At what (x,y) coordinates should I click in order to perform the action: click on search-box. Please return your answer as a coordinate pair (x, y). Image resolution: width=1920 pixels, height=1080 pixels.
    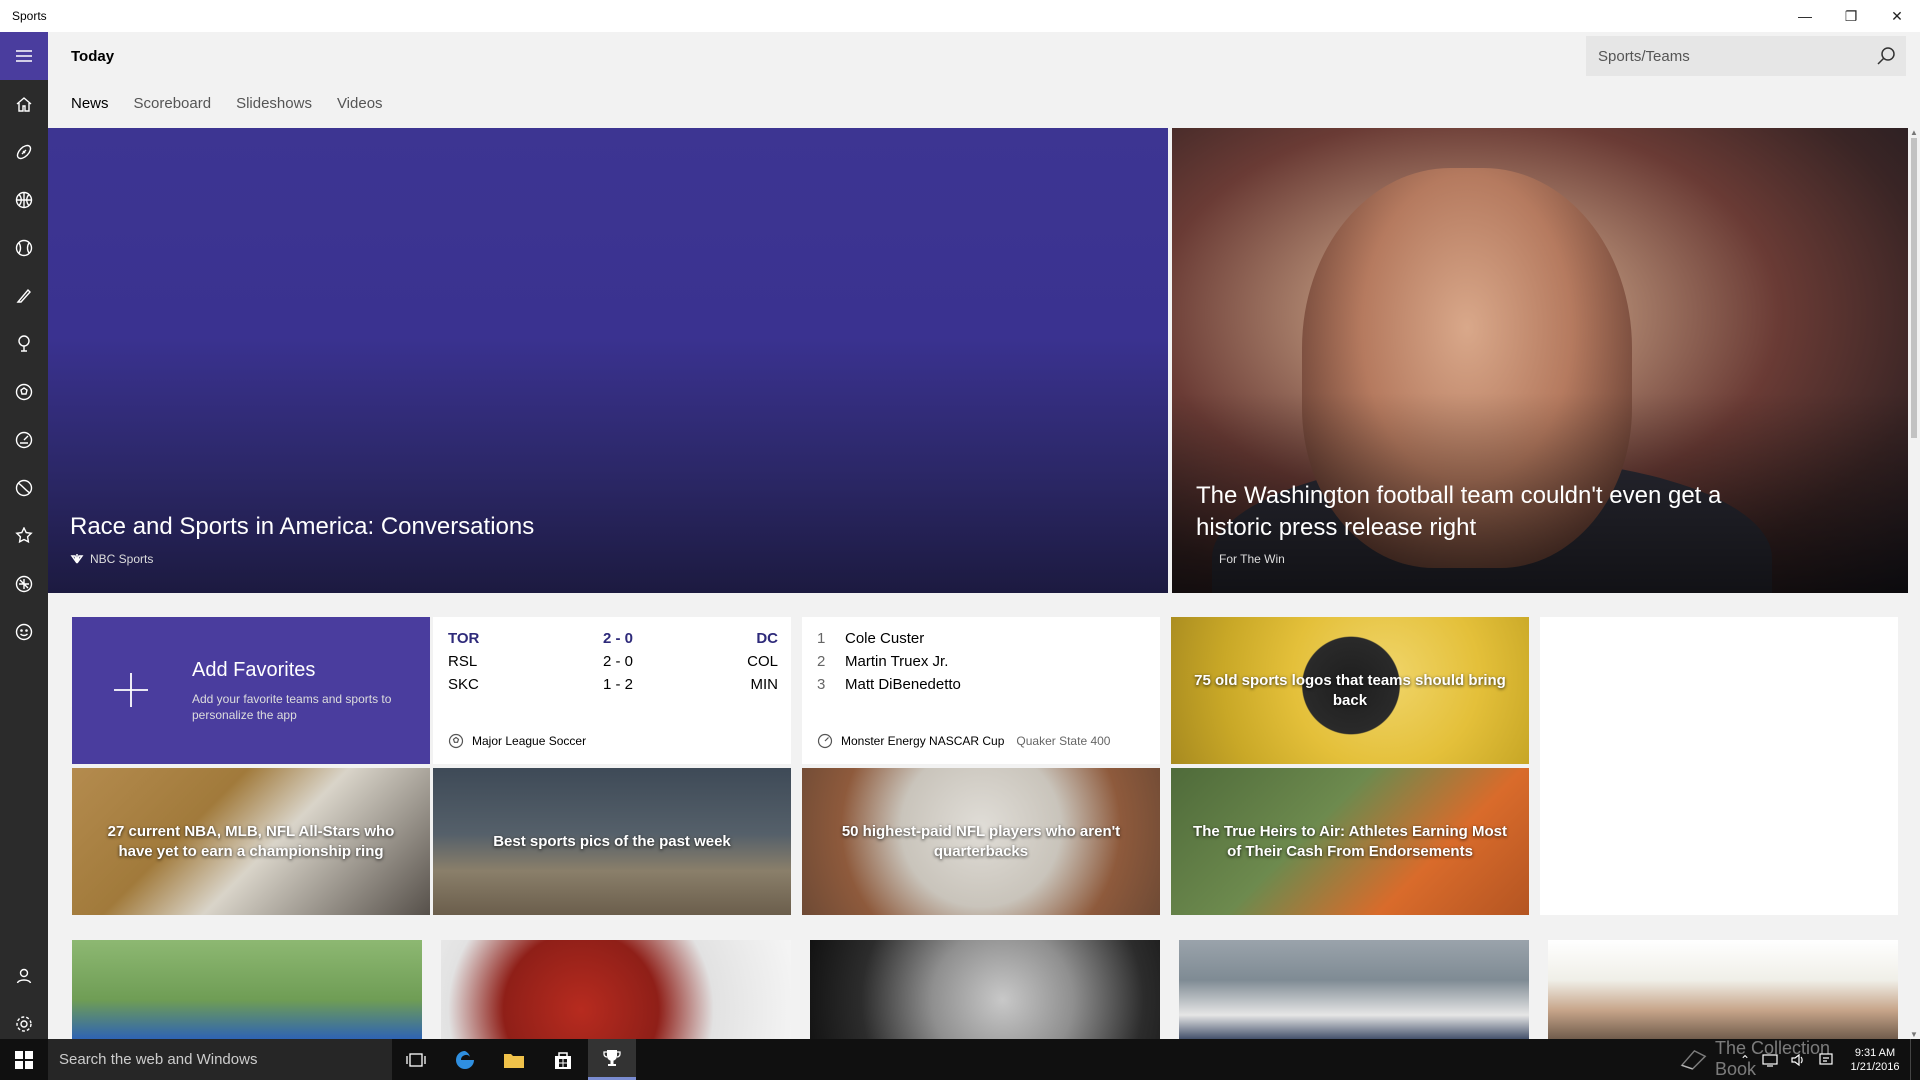
    Looking at the image, I should click on (1746, 56).